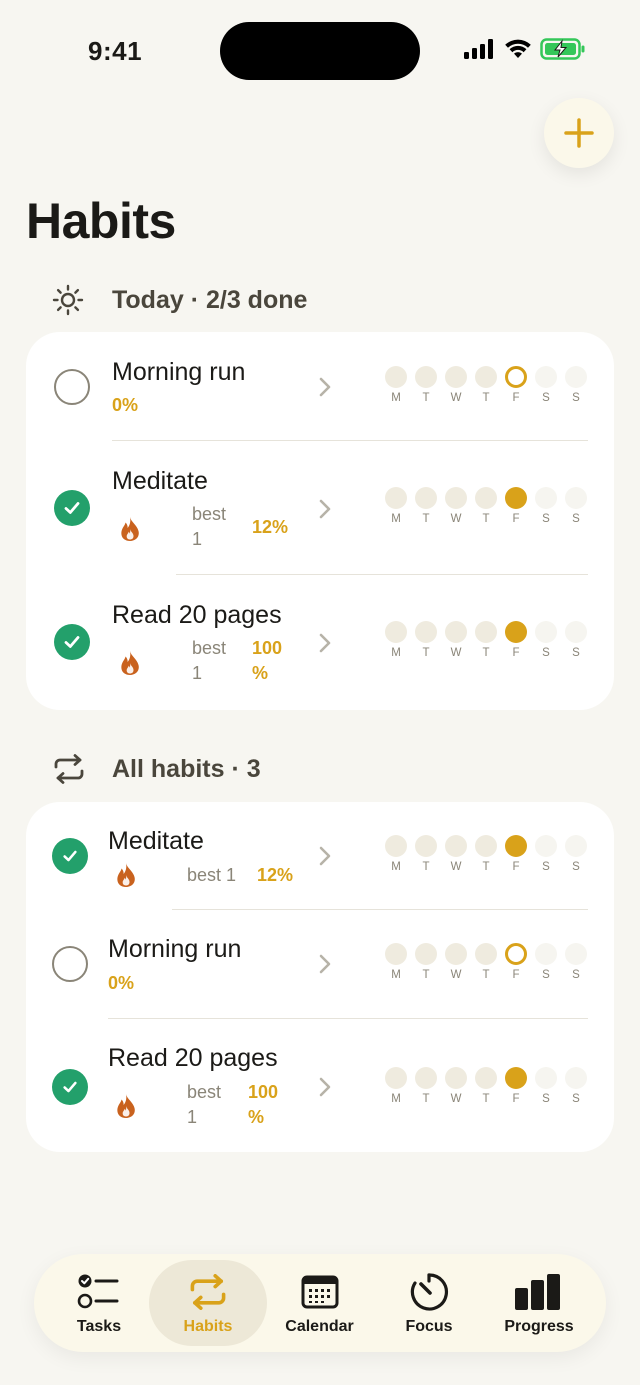 The width and height of the screenshot is (640, 1385). What do you see at coordinates (99, 1303) in the screenshot?
I see `tab-tasks: Tasks` at bounding box center [99, 1303].